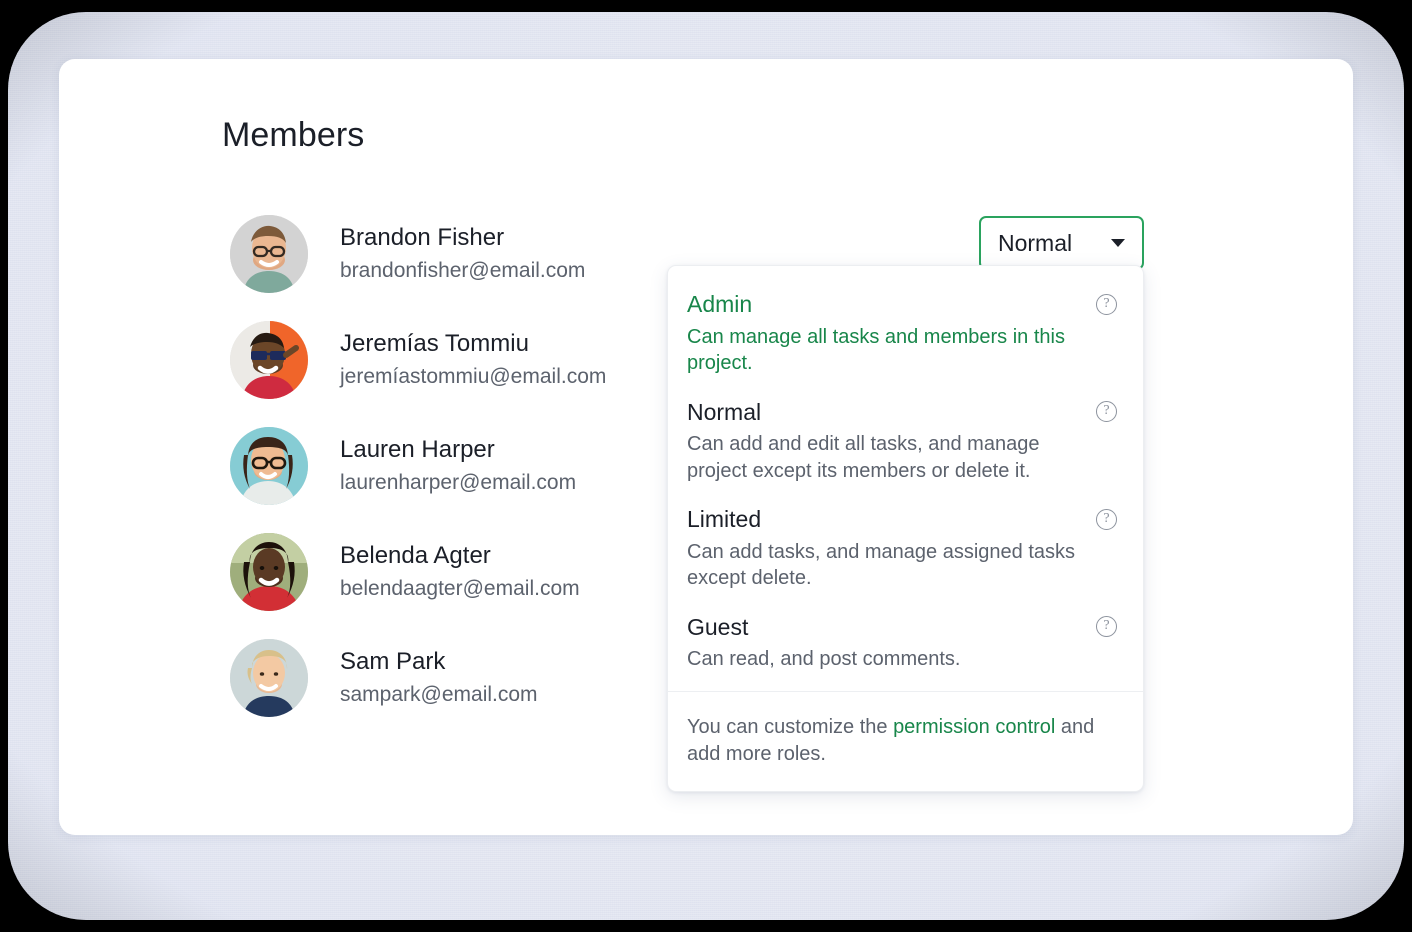 The width and height of the screenshot is (1412, 932). Describe the element at coordinates (460, 572) in the screenshot. I see `member-info: Belenda Agter belendaagter@email.com` at that location.